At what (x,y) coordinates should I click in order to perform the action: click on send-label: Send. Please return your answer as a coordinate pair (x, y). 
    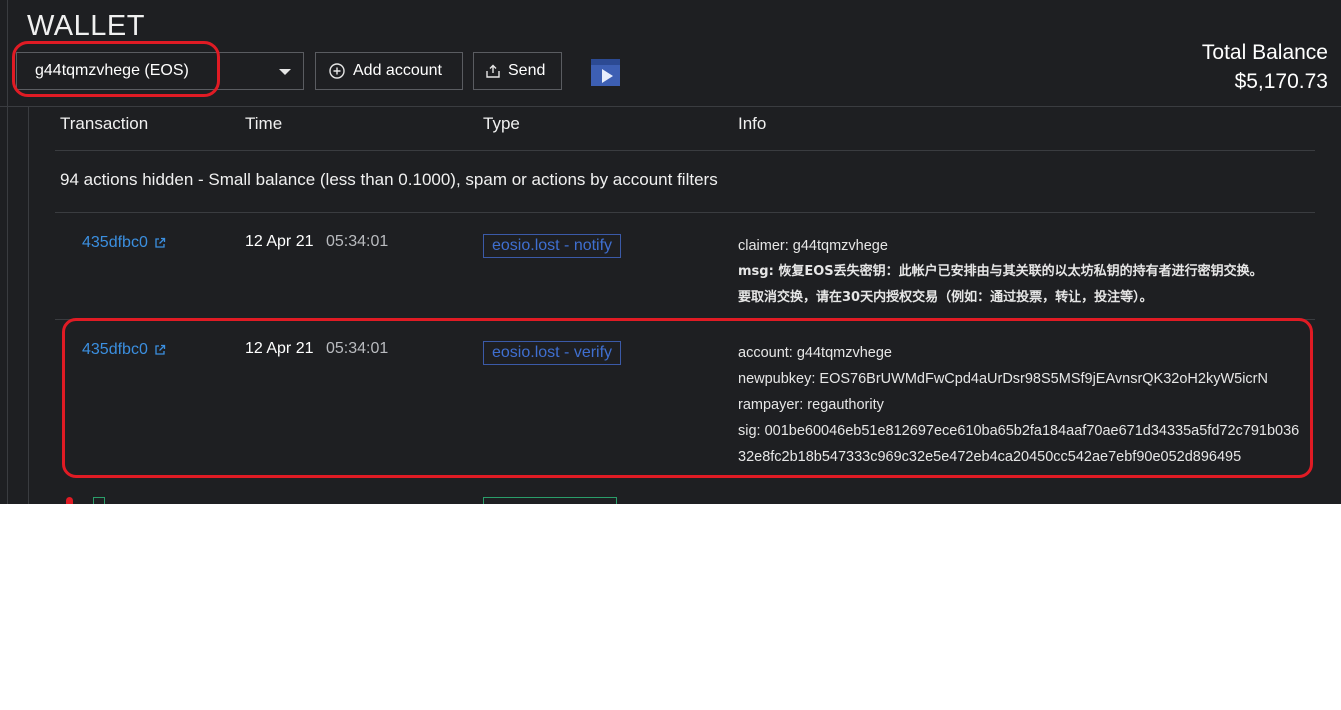
    Looking at the image, I should click on (527, 70).